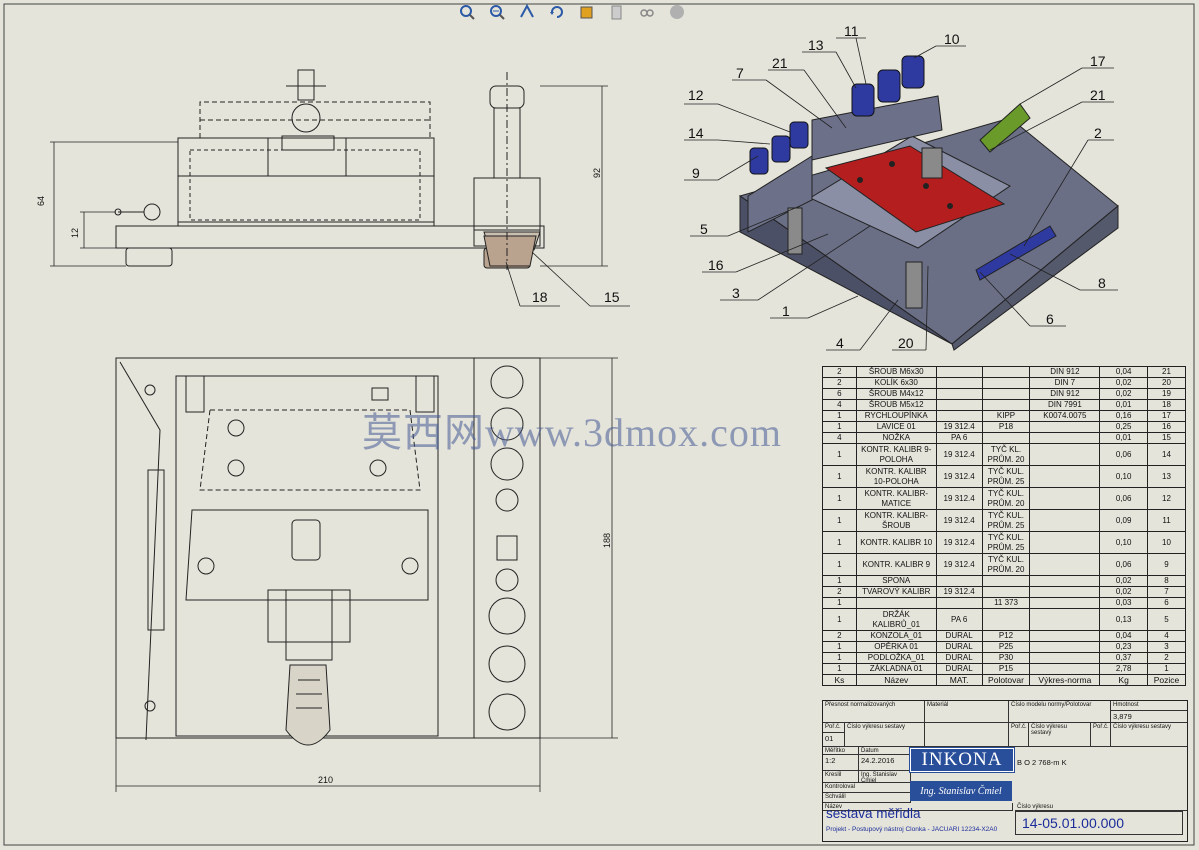 The width and height of the screenshot is (1199, 850). I want to click on material-label: Materiál, so click(967, 712).